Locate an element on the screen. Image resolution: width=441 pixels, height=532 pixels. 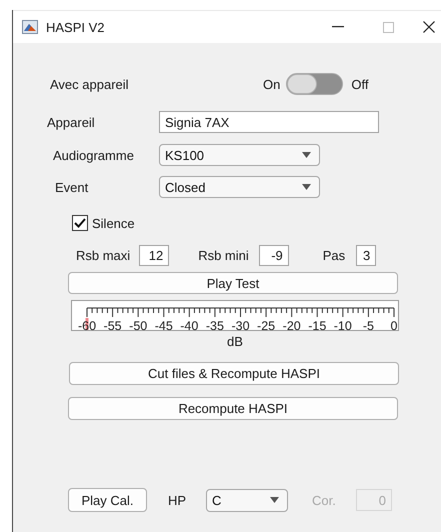
field-label: Pas is located at coordinates (334, 255).